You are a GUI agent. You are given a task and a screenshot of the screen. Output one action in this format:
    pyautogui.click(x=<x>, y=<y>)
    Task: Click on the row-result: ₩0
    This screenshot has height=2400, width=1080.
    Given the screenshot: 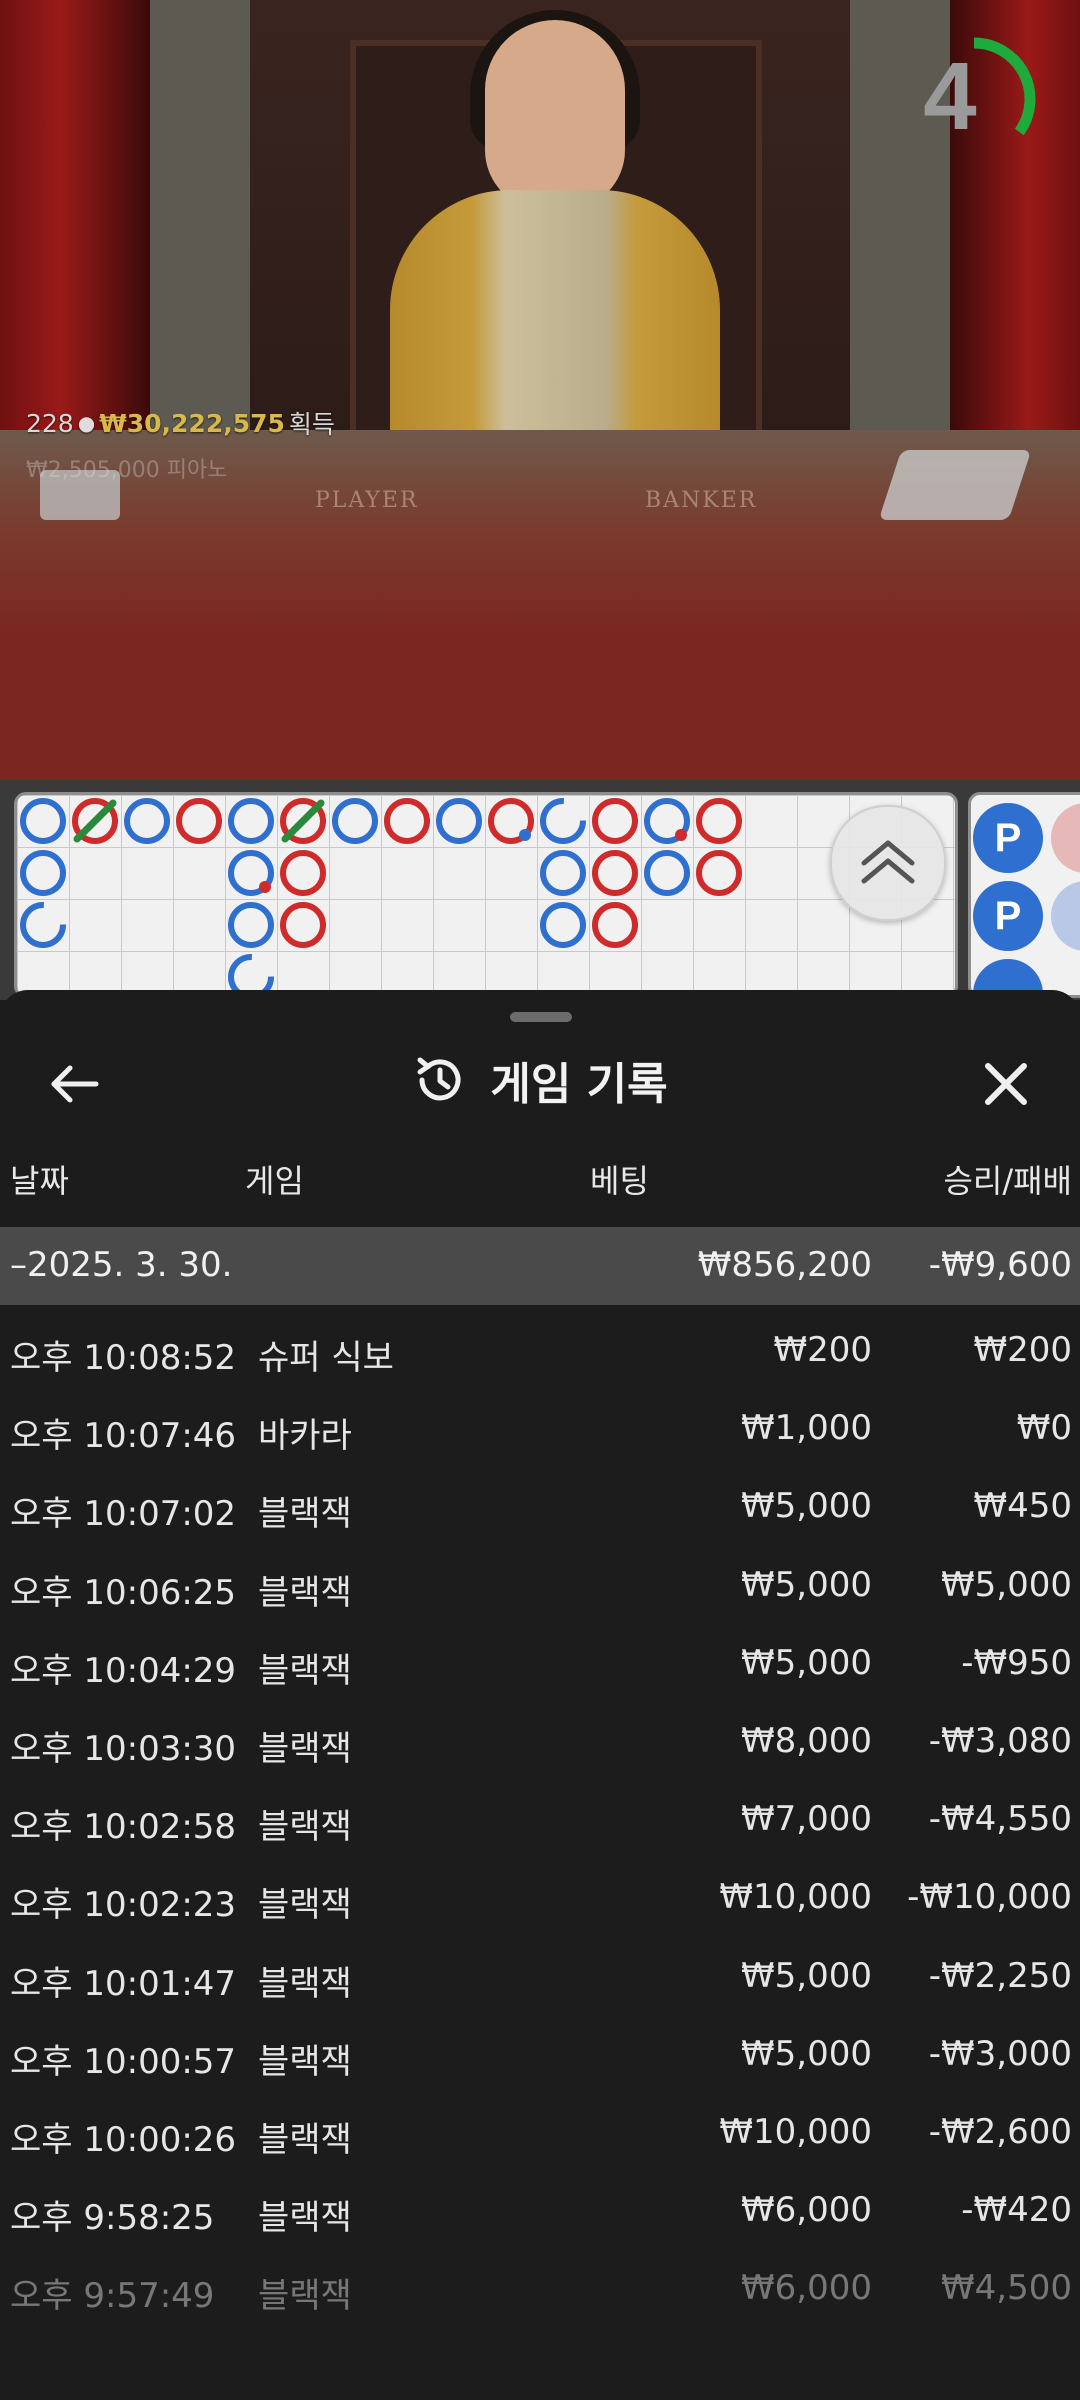 What is the action you would take?
    pyautogui.click(x=1044, y=1428)
    